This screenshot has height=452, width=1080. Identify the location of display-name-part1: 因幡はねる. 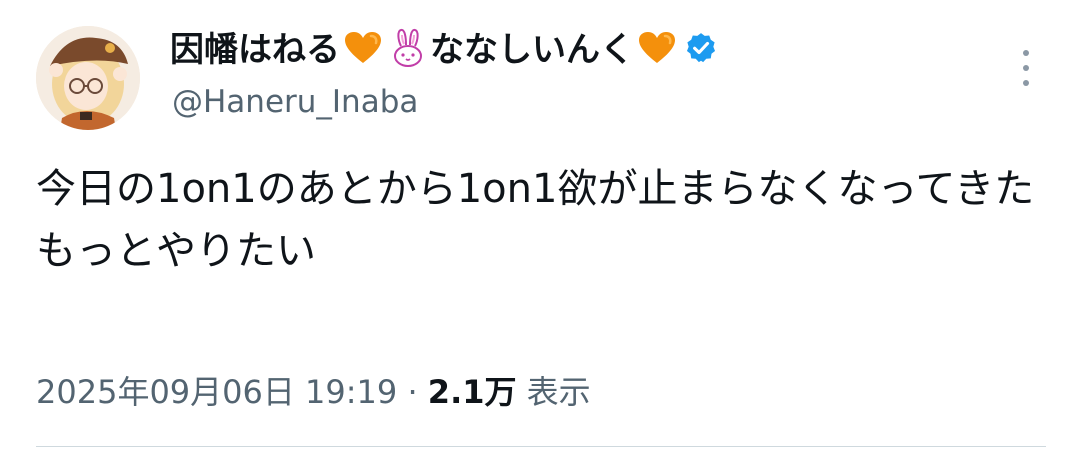
(255, 50).